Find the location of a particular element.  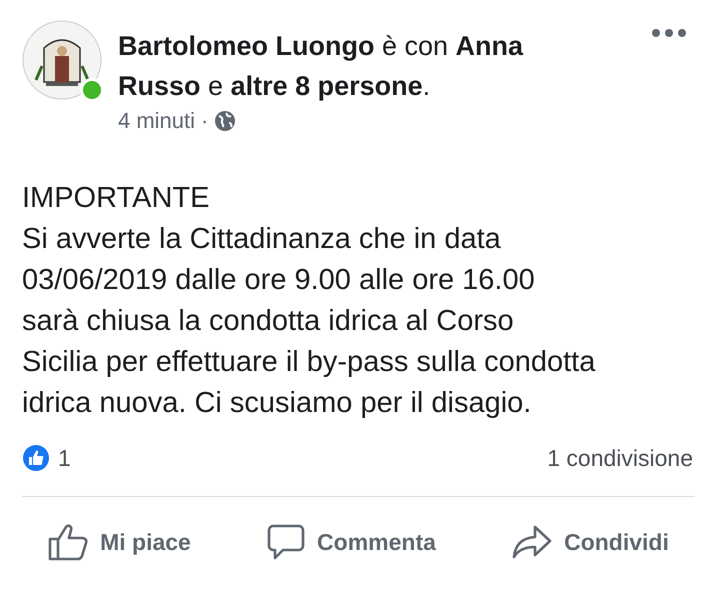

globe-icon is located at coordinates (225, 121).